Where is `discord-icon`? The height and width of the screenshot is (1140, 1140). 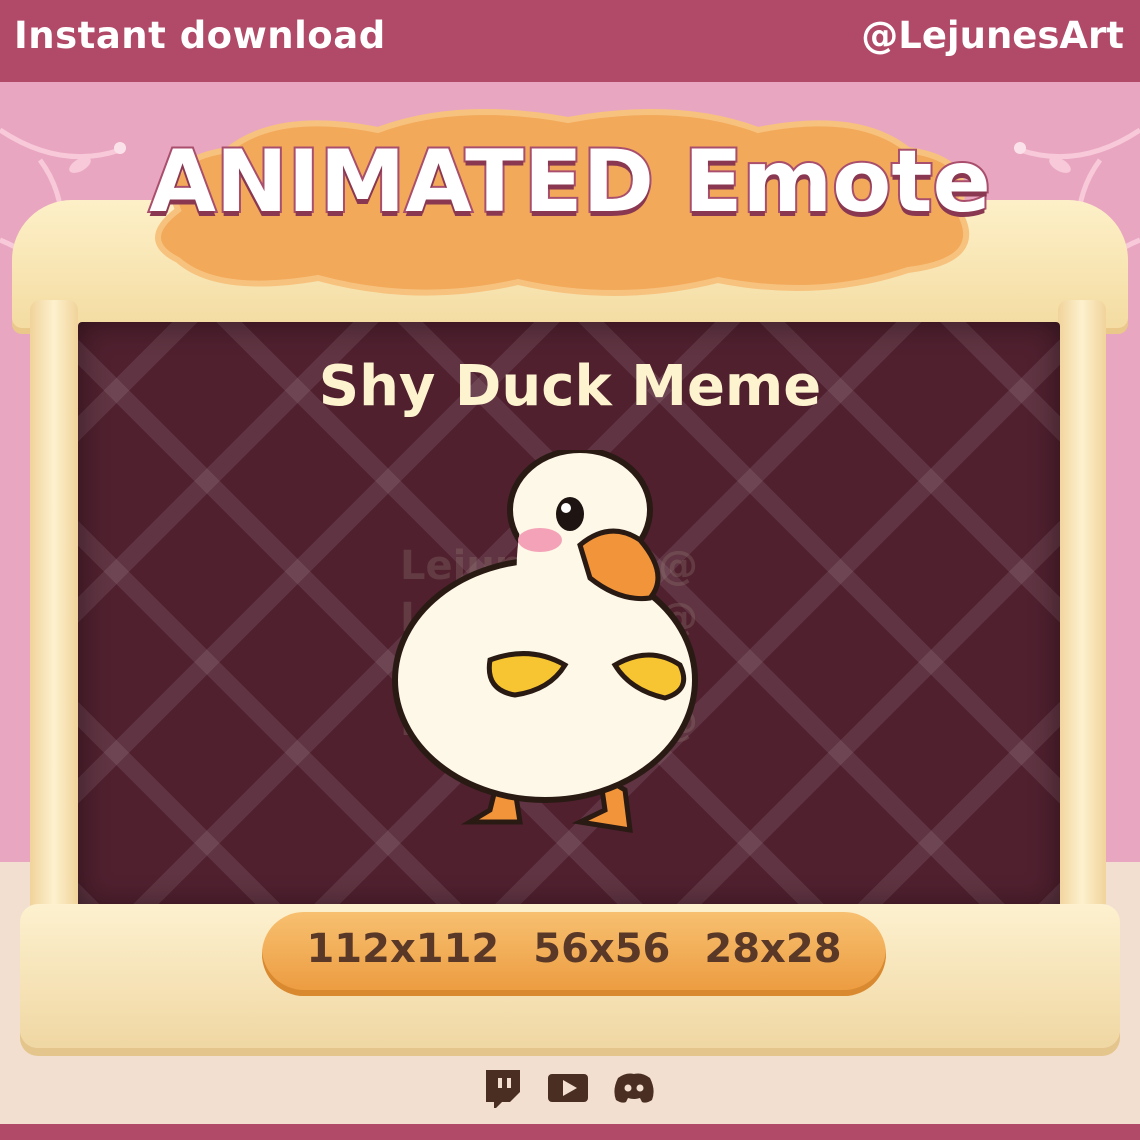
discord-icon is located at coordinates (634, 1088).